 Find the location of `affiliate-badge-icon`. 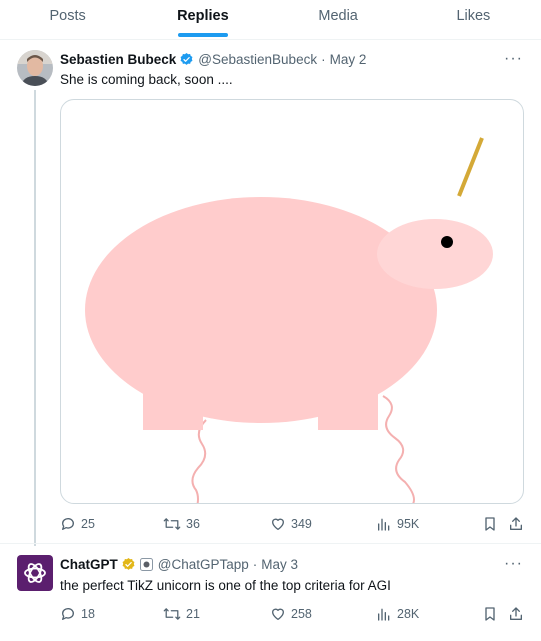

affiliate-badge-icon is located at coordinates (146, 564).